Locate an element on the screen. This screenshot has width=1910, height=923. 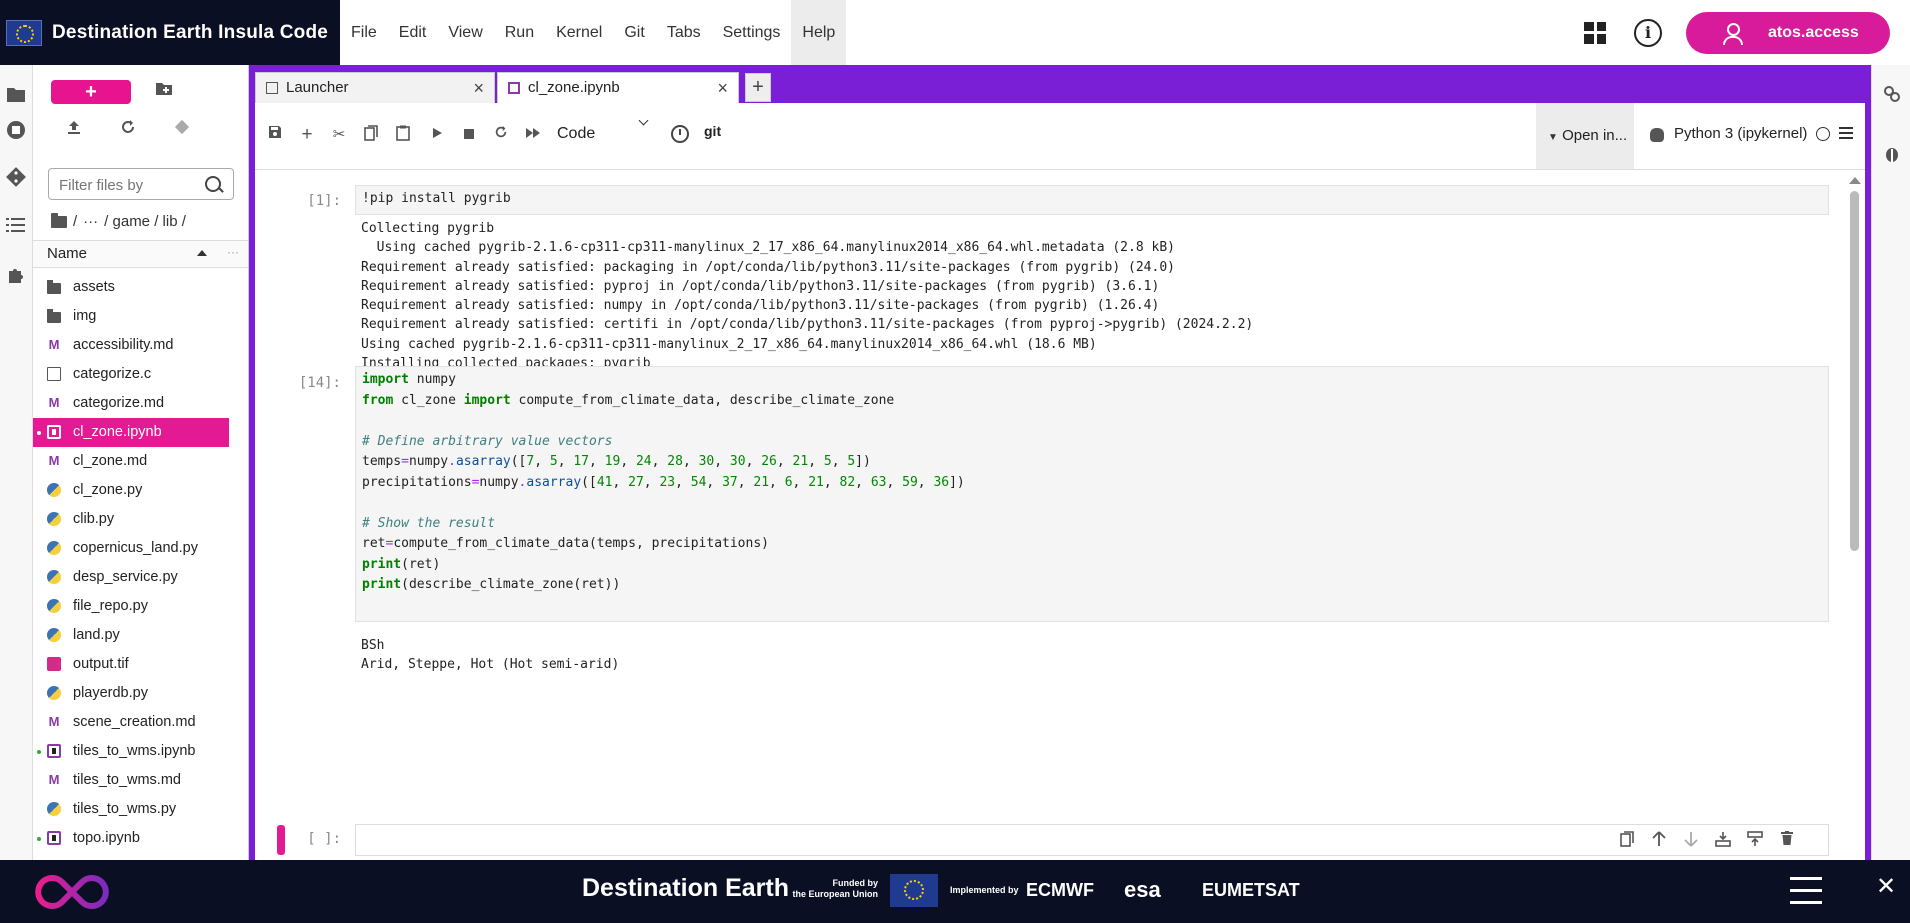
code-cell-input: !pip install pygrib is located at coordinates (1092, 200).